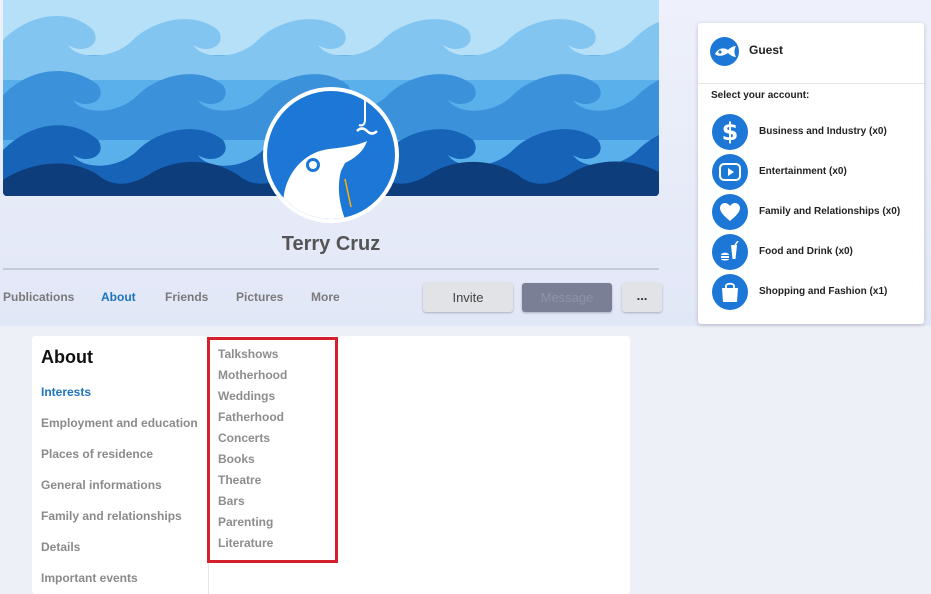  I want to click on about-nav-family: Family and relationships, so click(111, 516).